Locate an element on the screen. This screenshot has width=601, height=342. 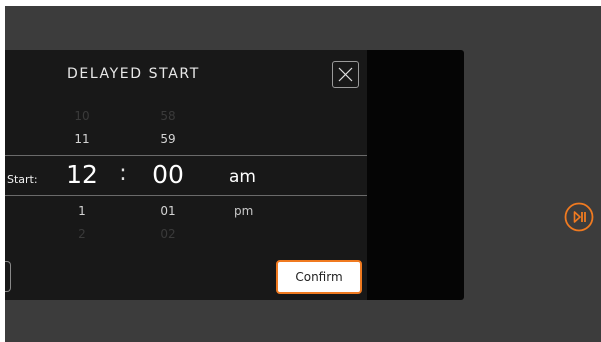
play-pause-icon is located at coordinates (579, 219).